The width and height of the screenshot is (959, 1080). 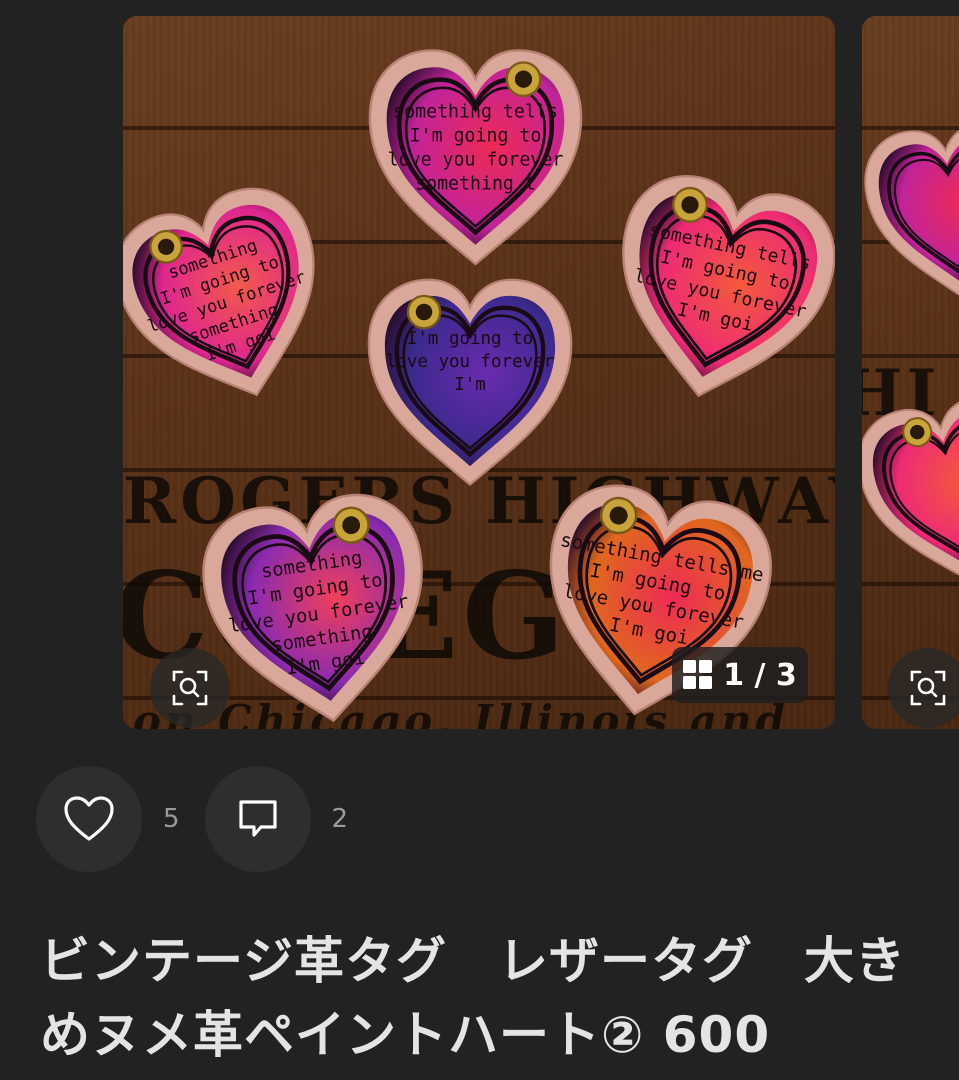 What do you see at coordinates (698, 674) in the screenshot?
I see `gallery-grid-icon` at bounding box center [698, 674].